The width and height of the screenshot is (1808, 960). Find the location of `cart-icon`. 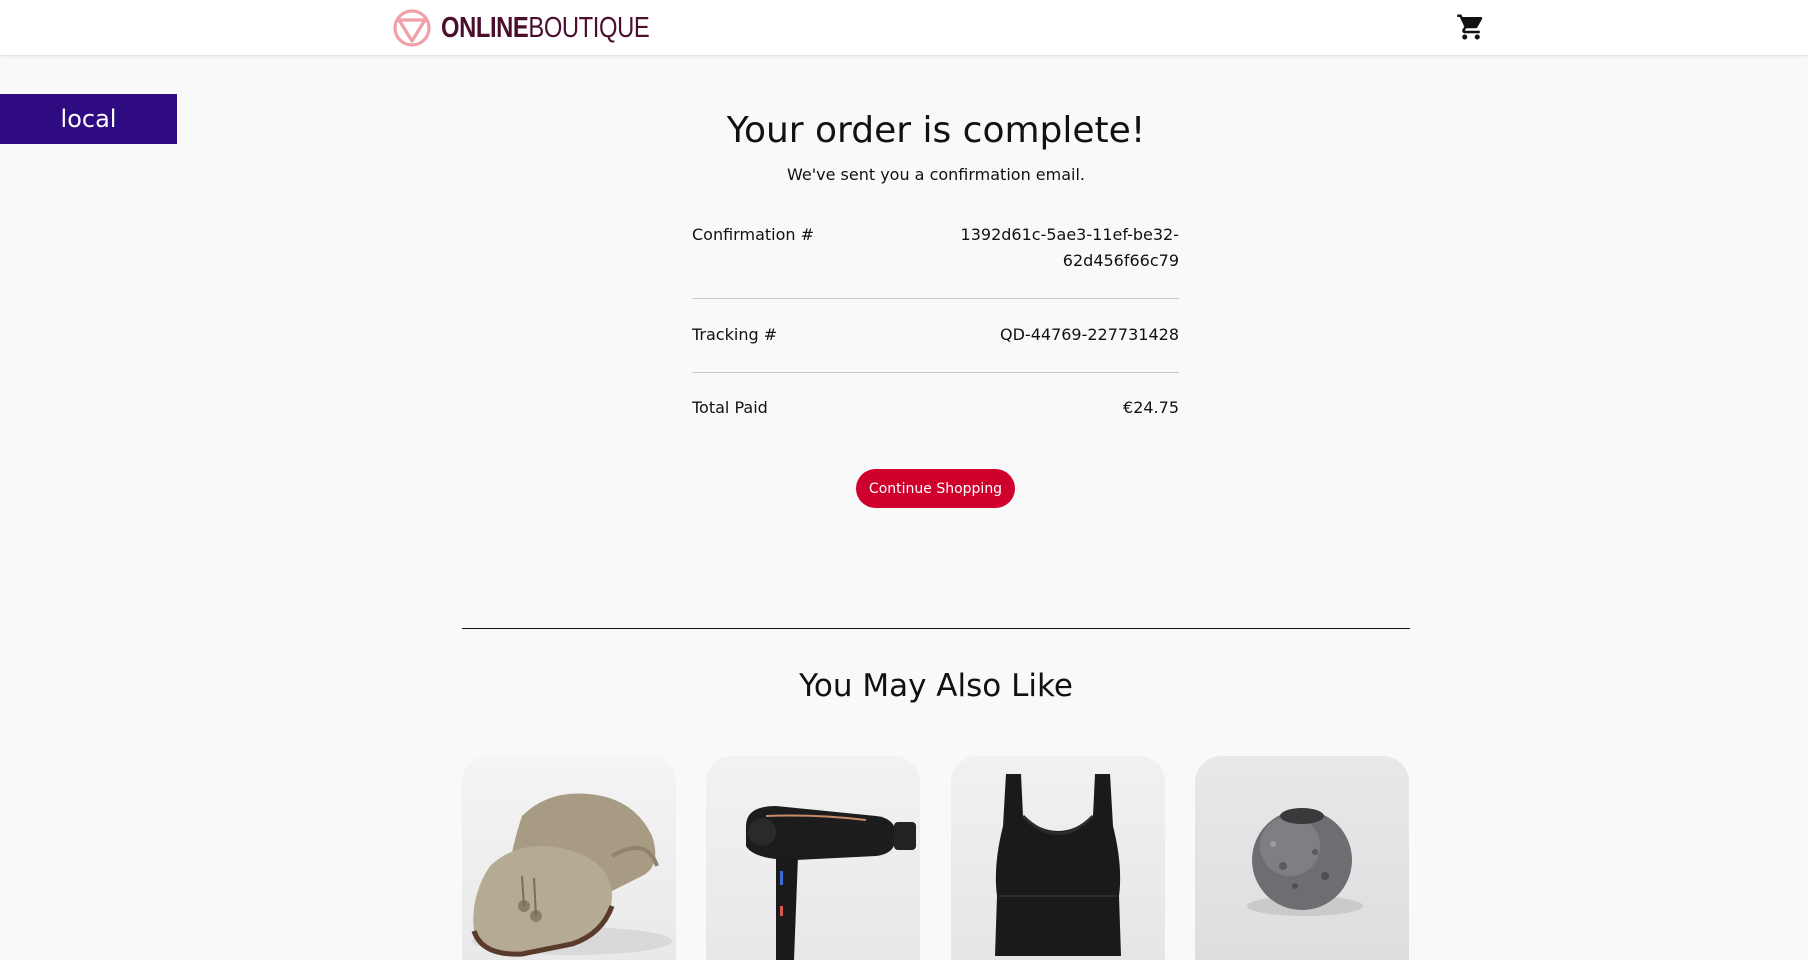

cart-icon is located at coordinates (1471, 27).